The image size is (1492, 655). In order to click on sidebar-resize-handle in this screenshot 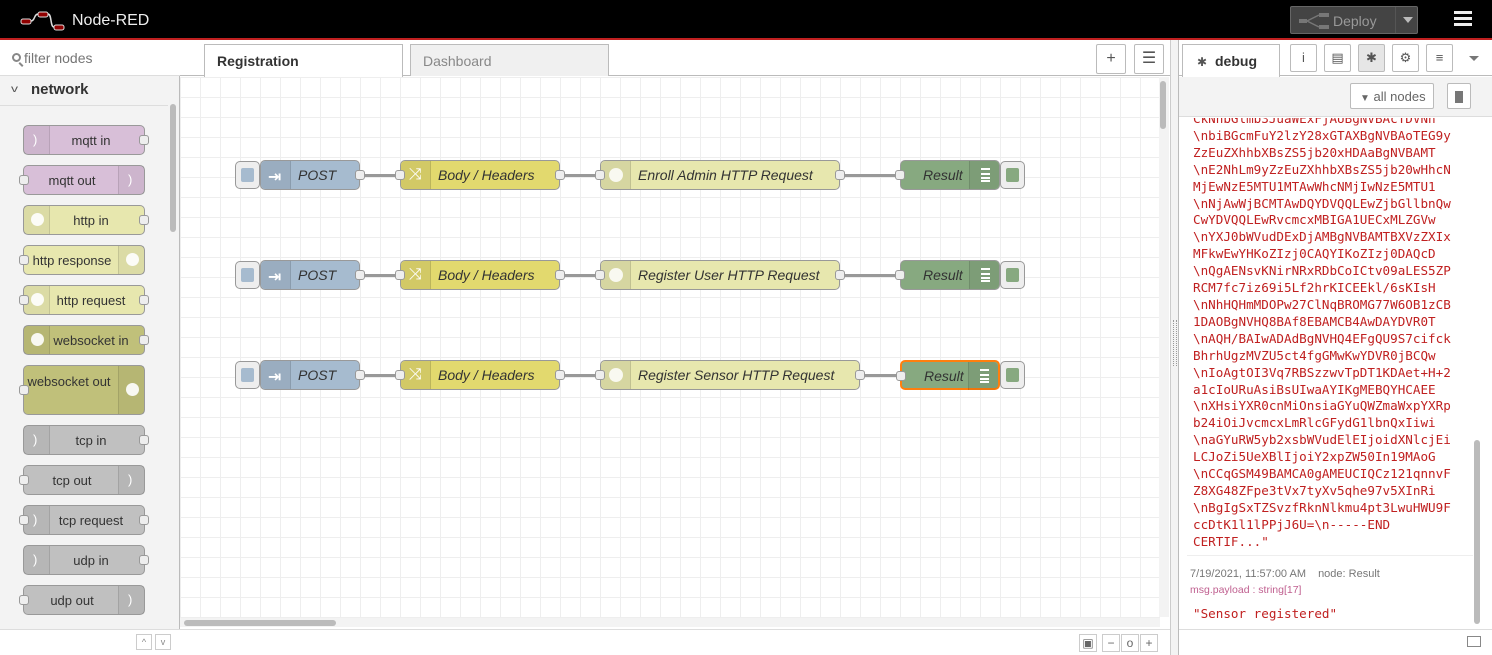, I will do `click(1174, 347)`.